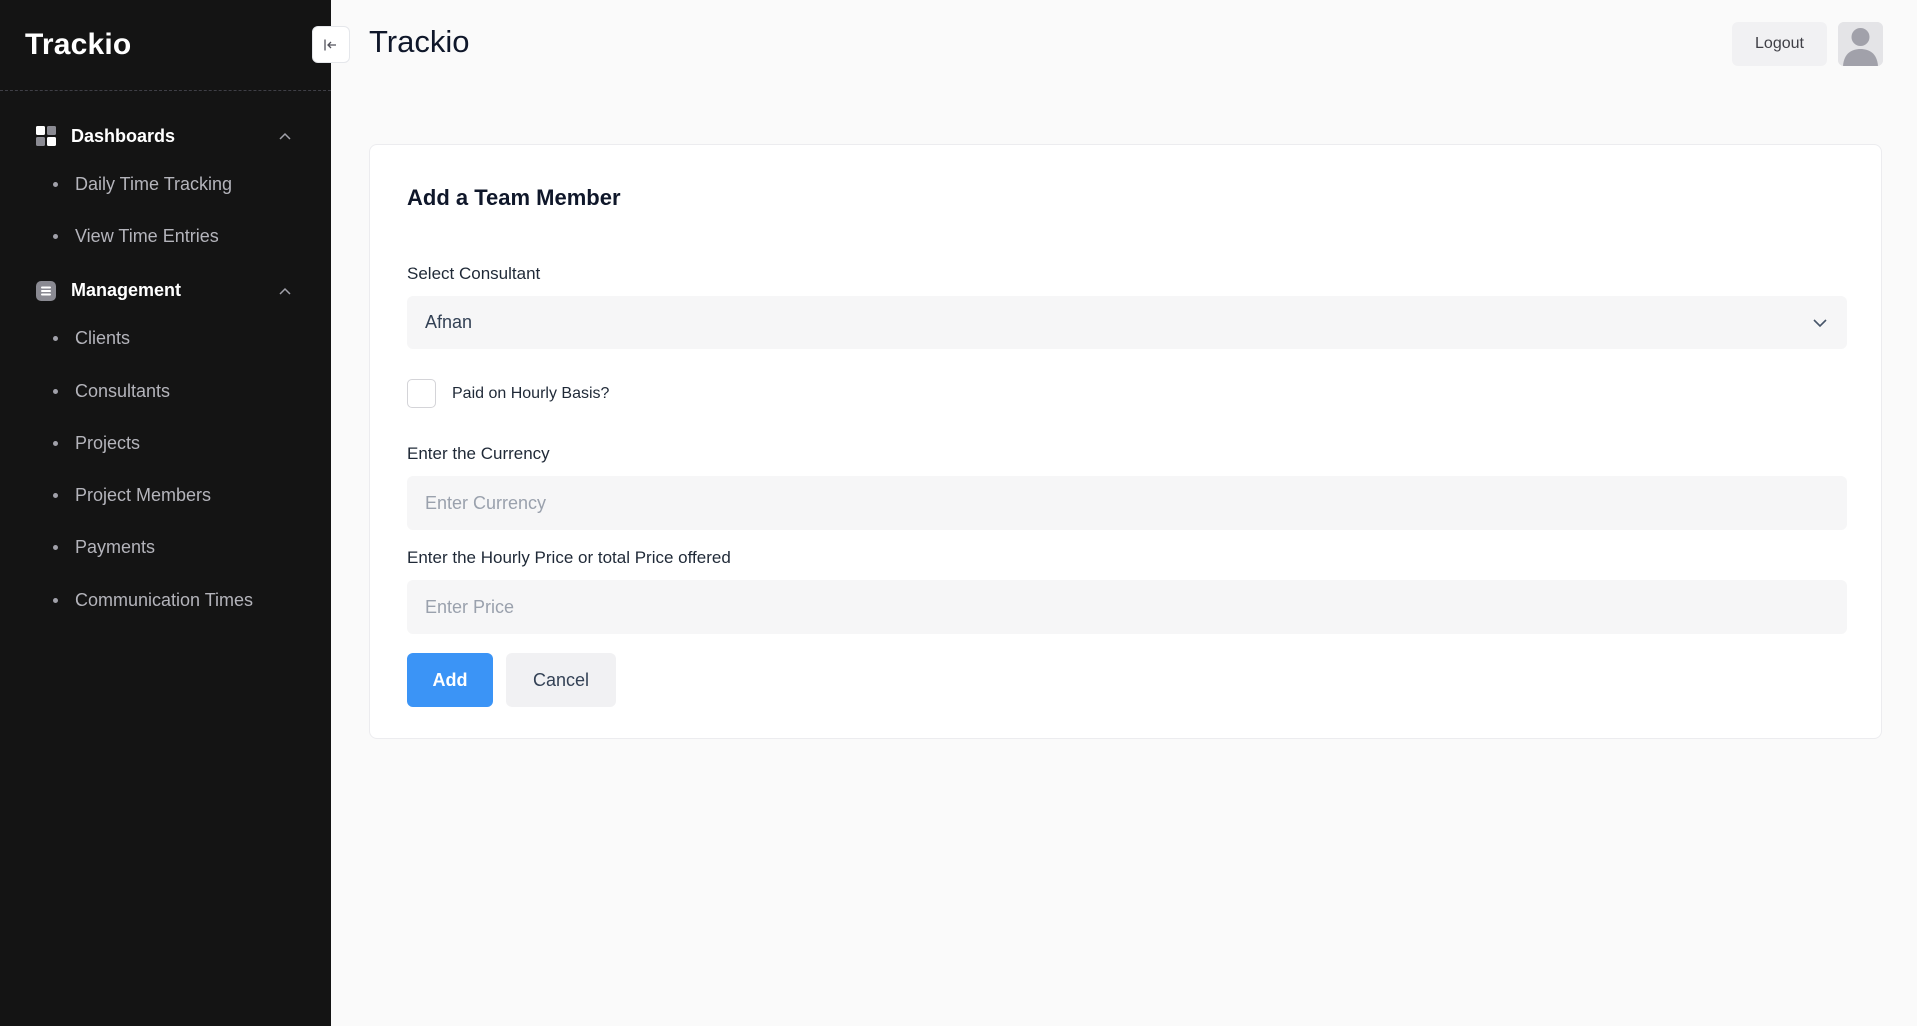  I want to click on page-title: Trackio, so click(419, 41).